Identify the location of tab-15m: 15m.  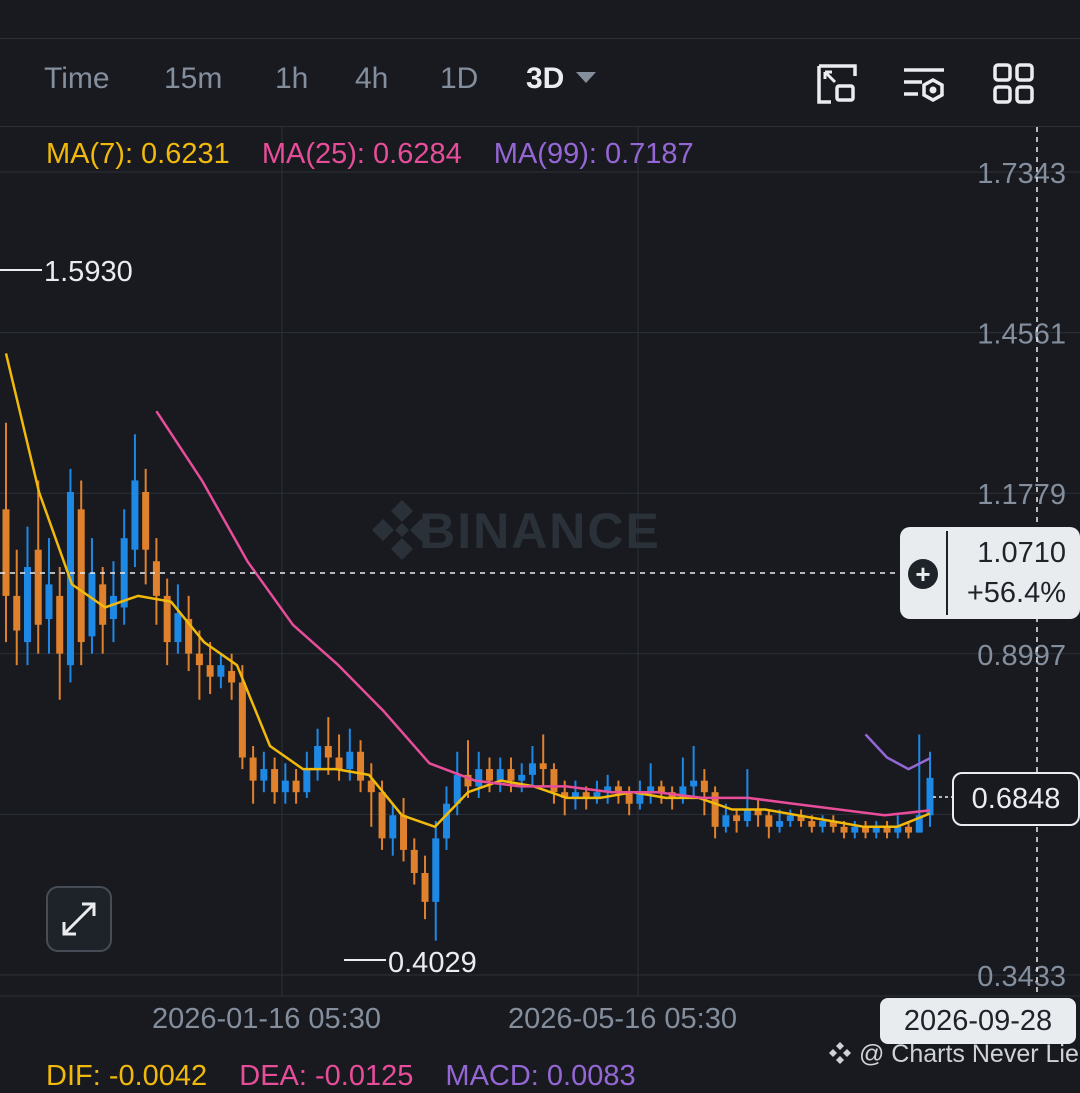
(193, 79).